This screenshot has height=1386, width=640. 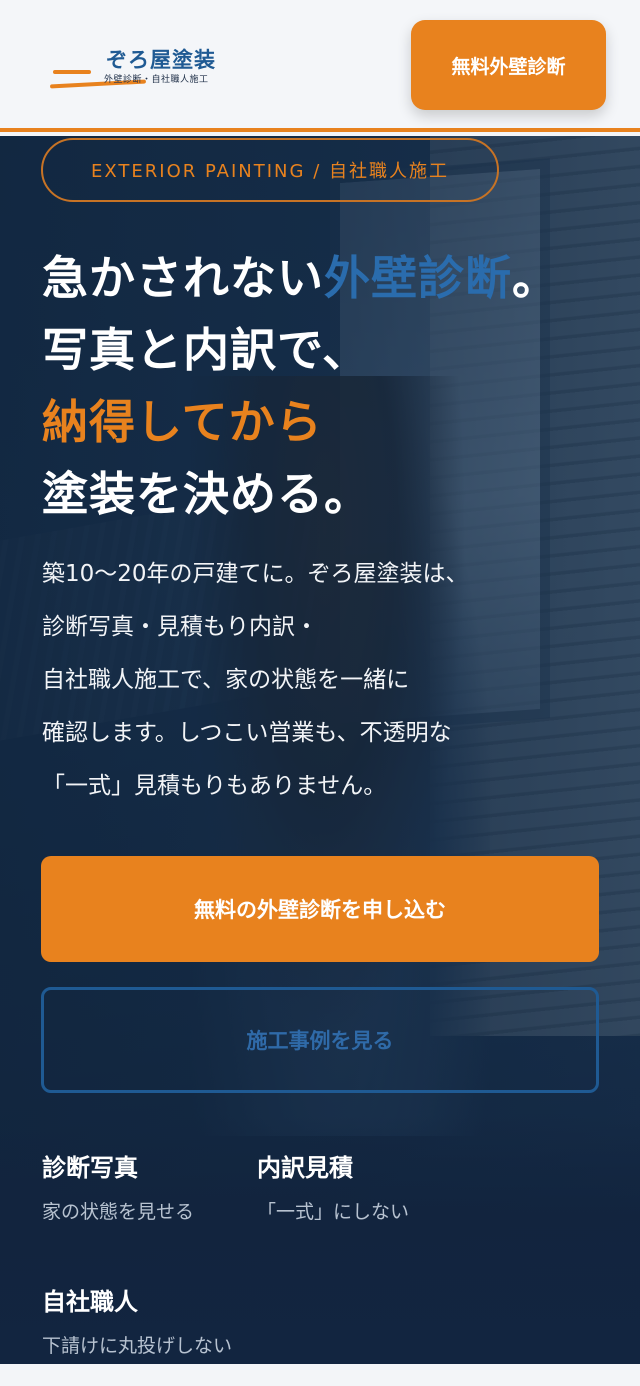 I want to click on hero-tagline-pill: EXTERIOR PAINTING / 自社職人施工, so click(x=270, y=170).